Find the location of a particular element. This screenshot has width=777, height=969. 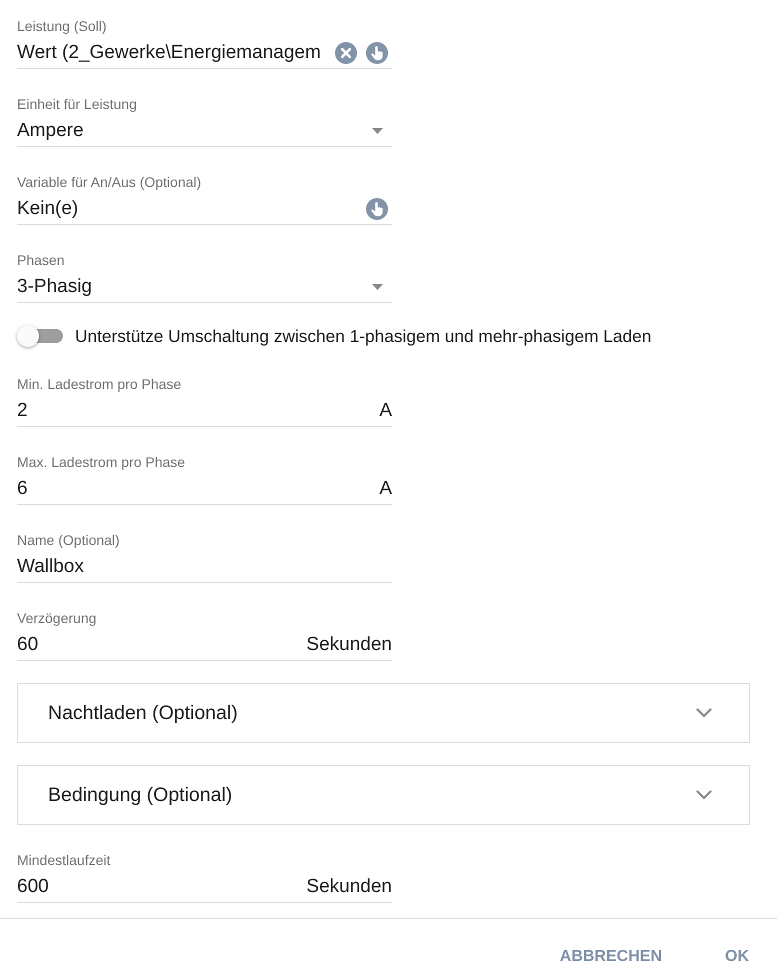

field-label: Name (Optional) is located at coordinates (69, 540).